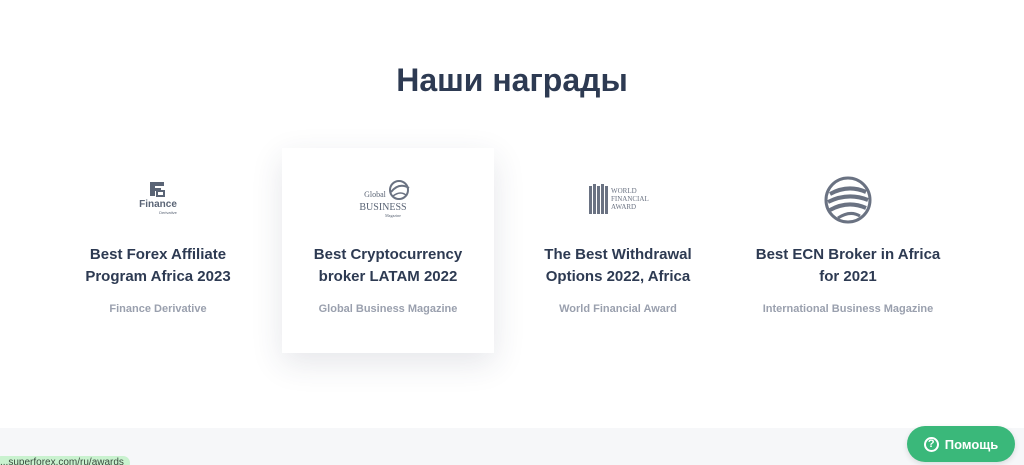 This screenshot has height=465, width=1024. Describe the element at coordinates (630, 199) in the screenshot. I see `svg-text: FINANCIAL` at that location.